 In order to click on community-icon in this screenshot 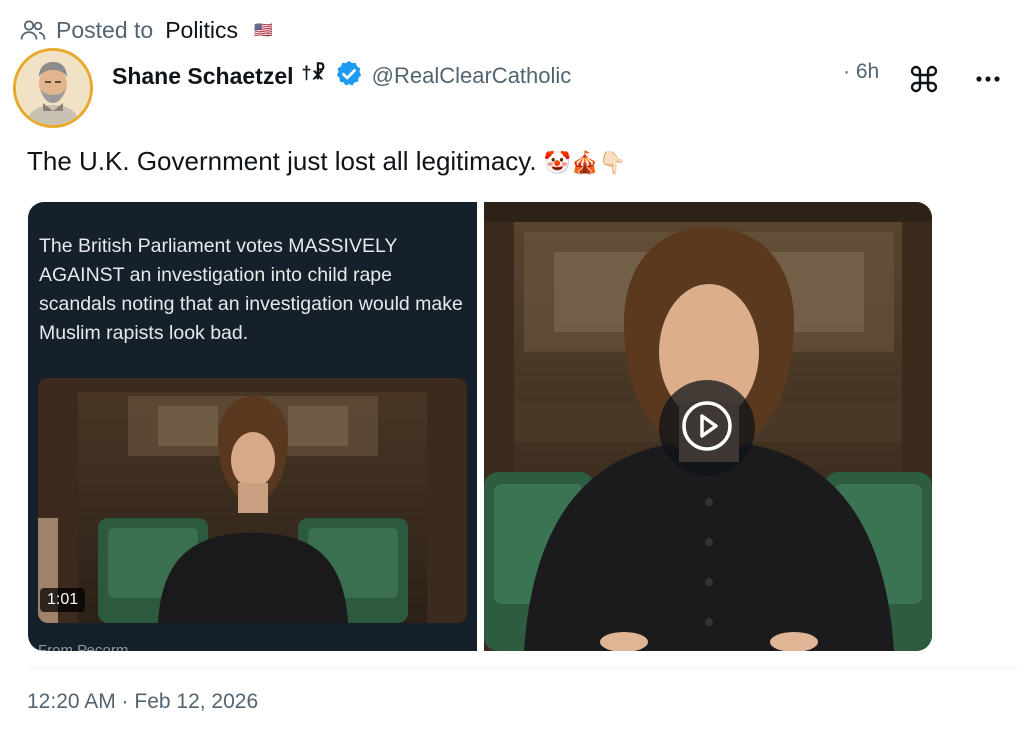, I will do `click(33, 30)`.